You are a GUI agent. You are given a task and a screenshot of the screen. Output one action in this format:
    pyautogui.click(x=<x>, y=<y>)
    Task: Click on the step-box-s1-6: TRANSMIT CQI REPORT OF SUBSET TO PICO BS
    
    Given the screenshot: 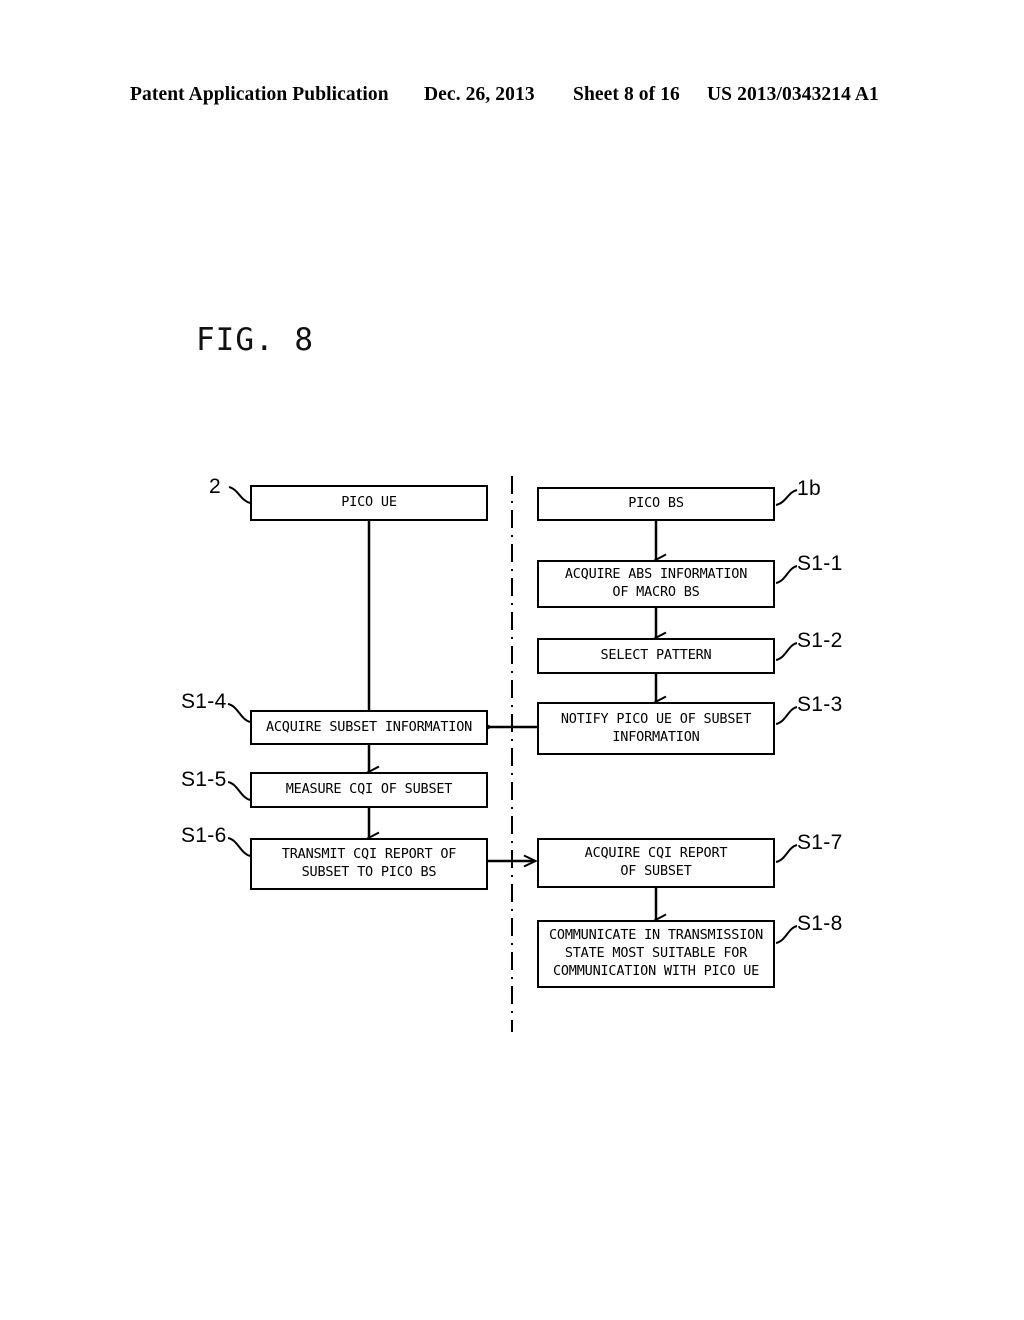 What is the action you would take?
    pyautogui.click(x=369, y=864)
    